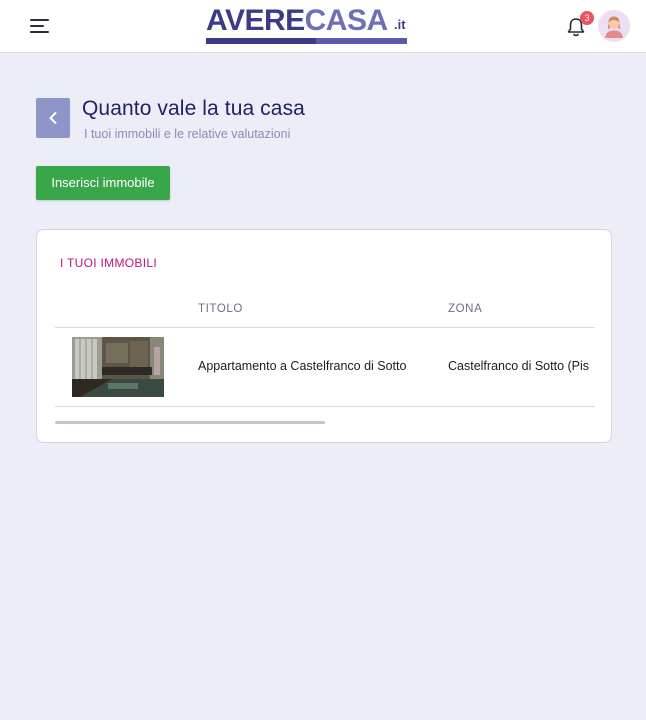  I want to click on property-zone: Castelfranco di Sotto (Pis, so click(519, 366).